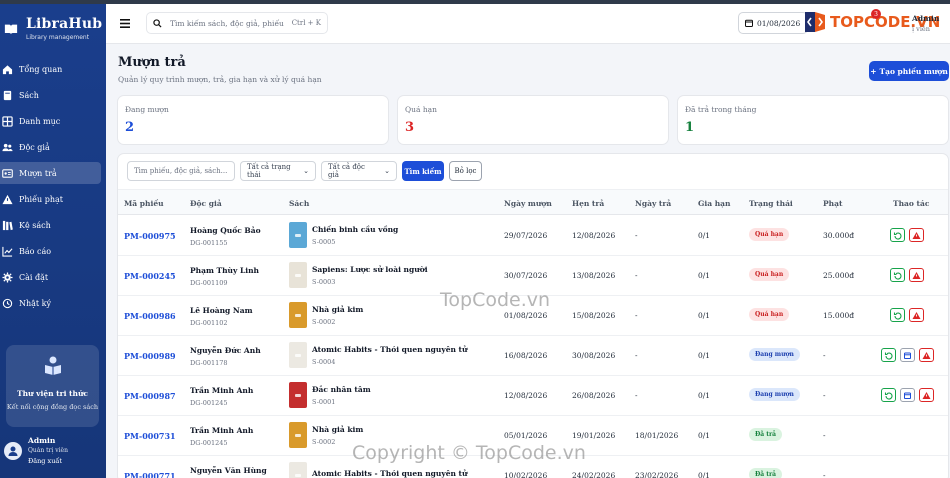 The image size is (950, 478). What do you see at coordinates (526, 235) in the screenshot?
I see `borrow-date: 29/07/2026` at bounding box center [526, 235].